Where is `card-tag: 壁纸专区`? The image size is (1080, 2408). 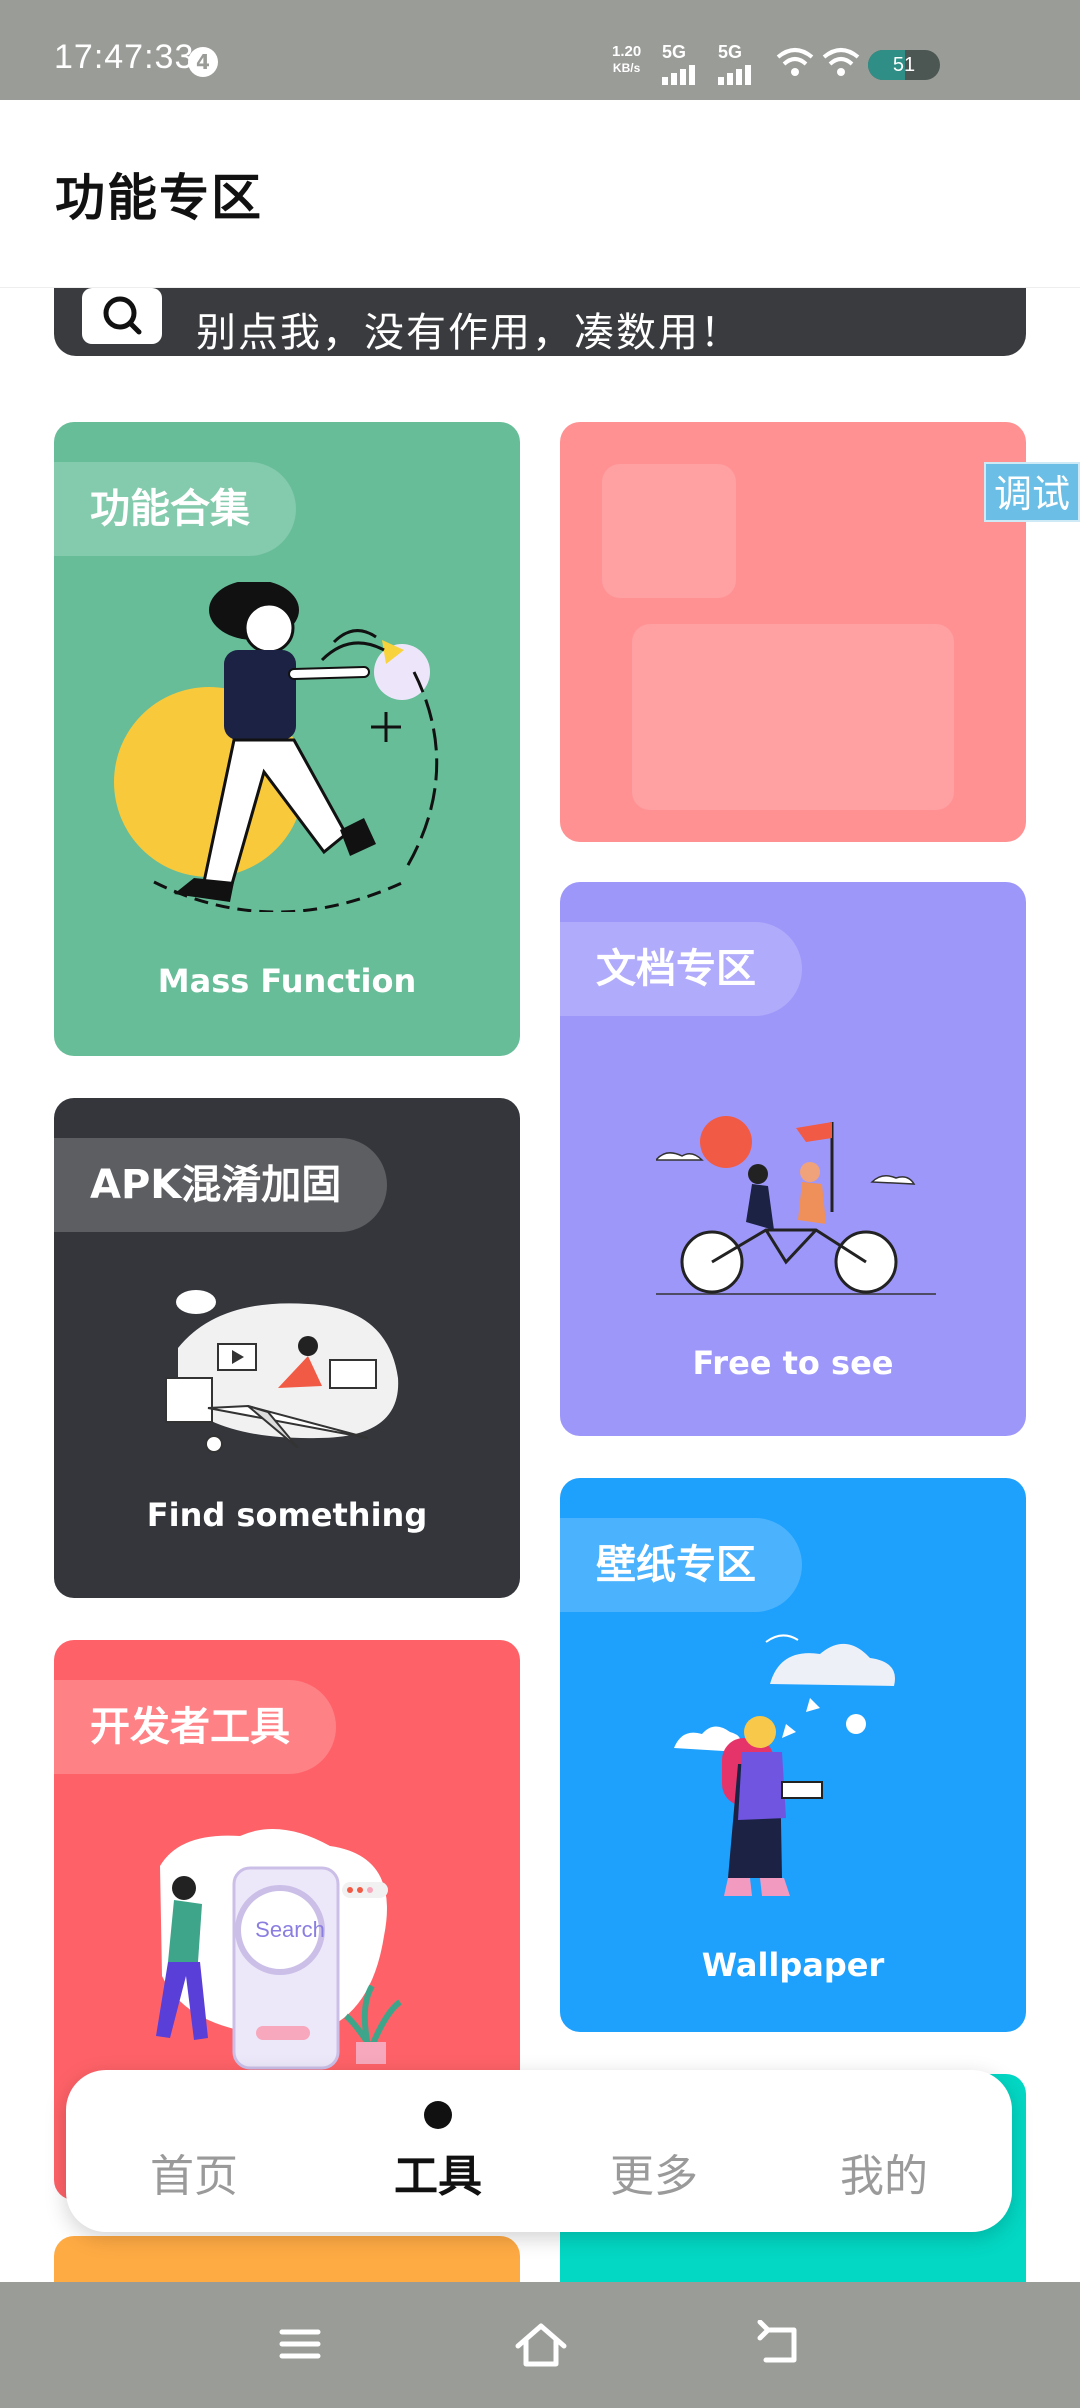
card-tag: 壁纸专区 is located at coordinates (681, 1565).